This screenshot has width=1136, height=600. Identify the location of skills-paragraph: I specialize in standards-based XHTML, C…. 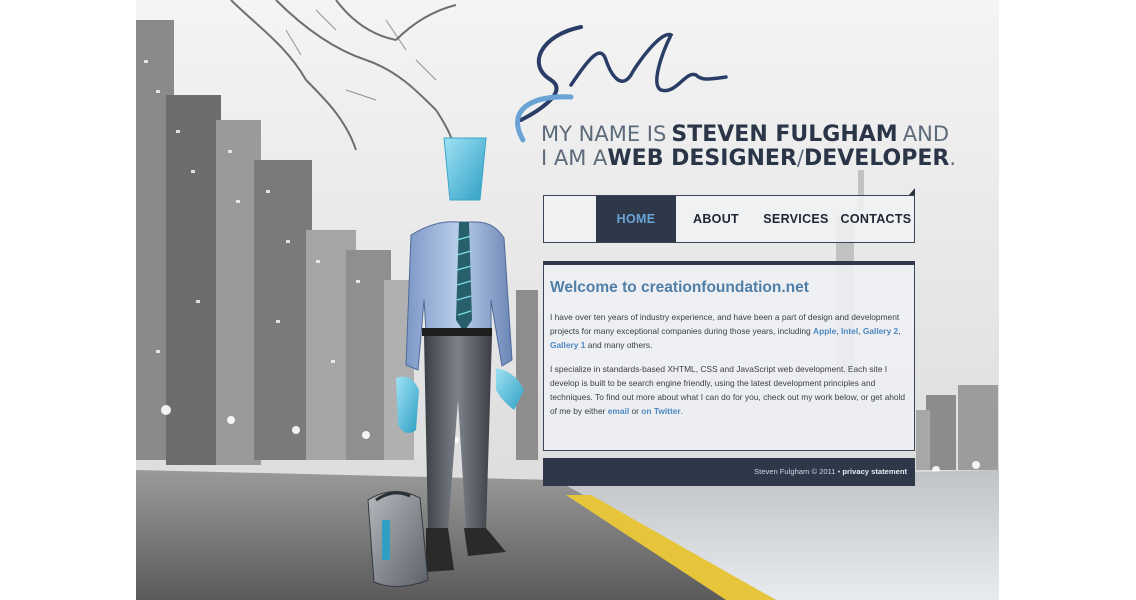
(729, 390).